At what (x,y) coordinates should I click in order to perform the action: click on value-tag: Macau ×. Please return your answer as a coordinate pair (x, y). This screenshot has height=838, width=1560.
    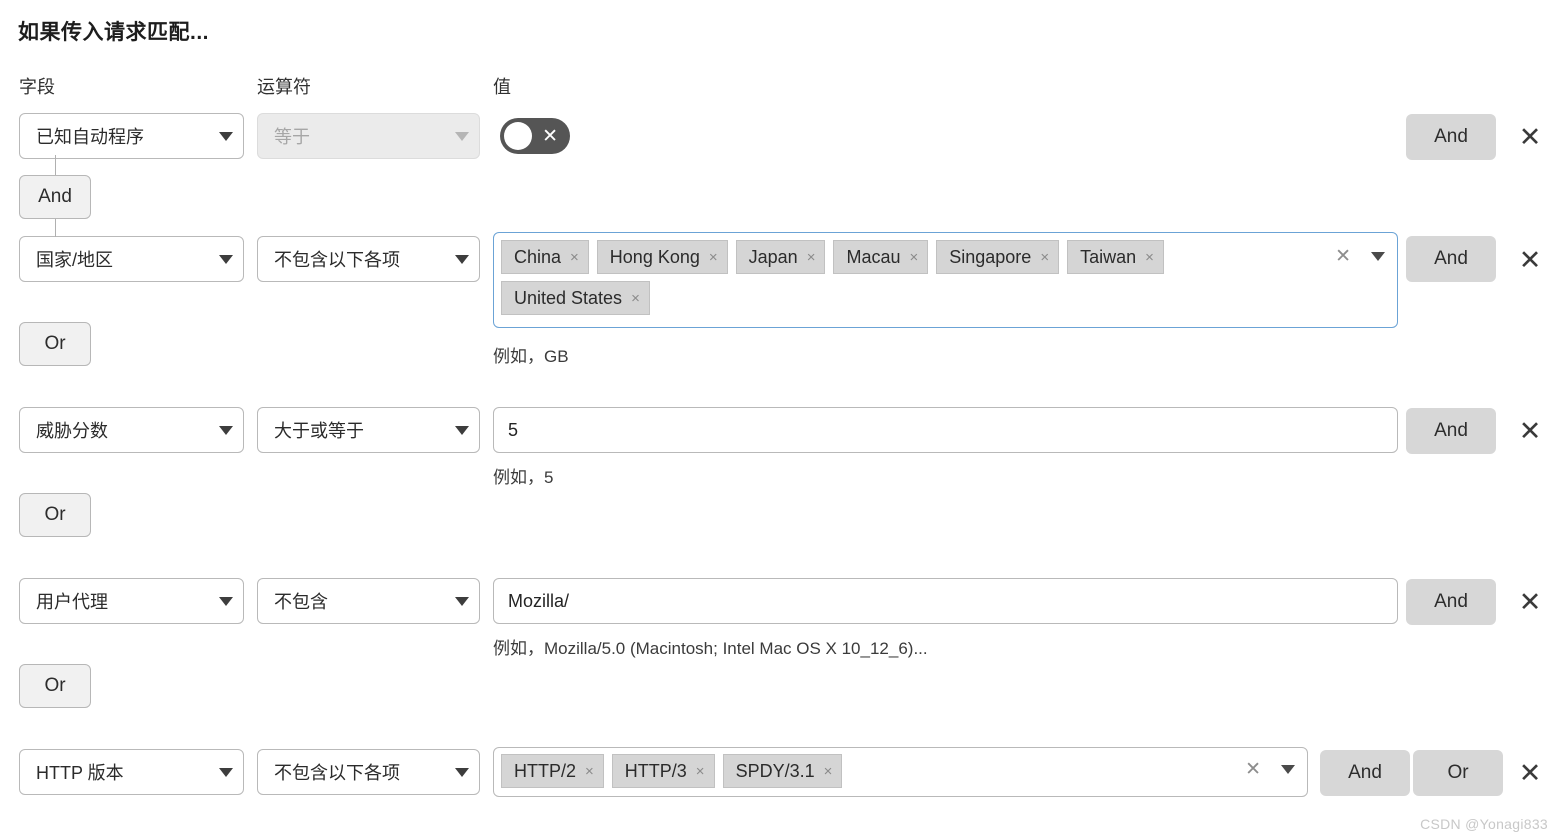
    Looking at the image, I should click on (881, 257).